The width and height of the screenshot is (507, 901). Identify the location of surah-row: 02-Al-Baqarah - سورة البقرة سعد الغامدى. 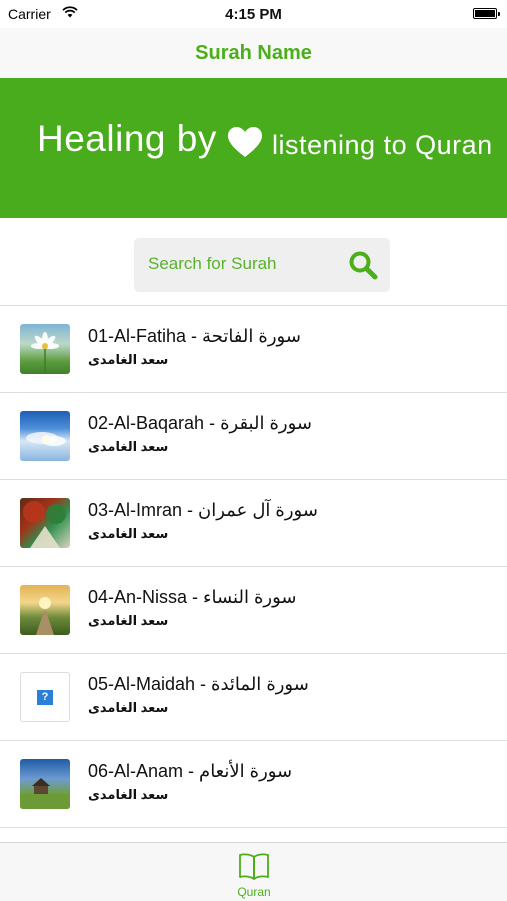
(253, 436).